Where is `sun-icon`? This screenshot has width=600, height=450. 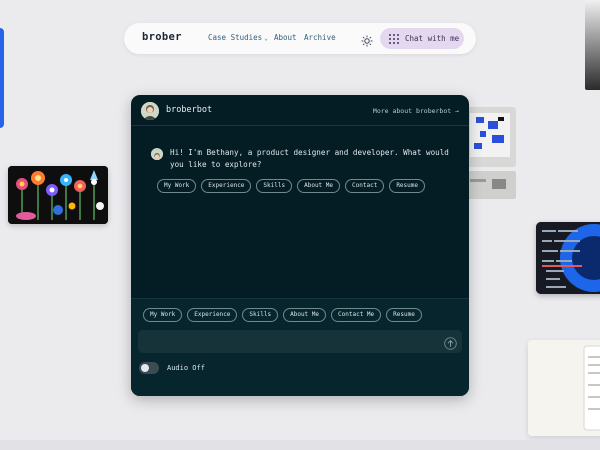
sun-icon is located at coordinates (367, 39).